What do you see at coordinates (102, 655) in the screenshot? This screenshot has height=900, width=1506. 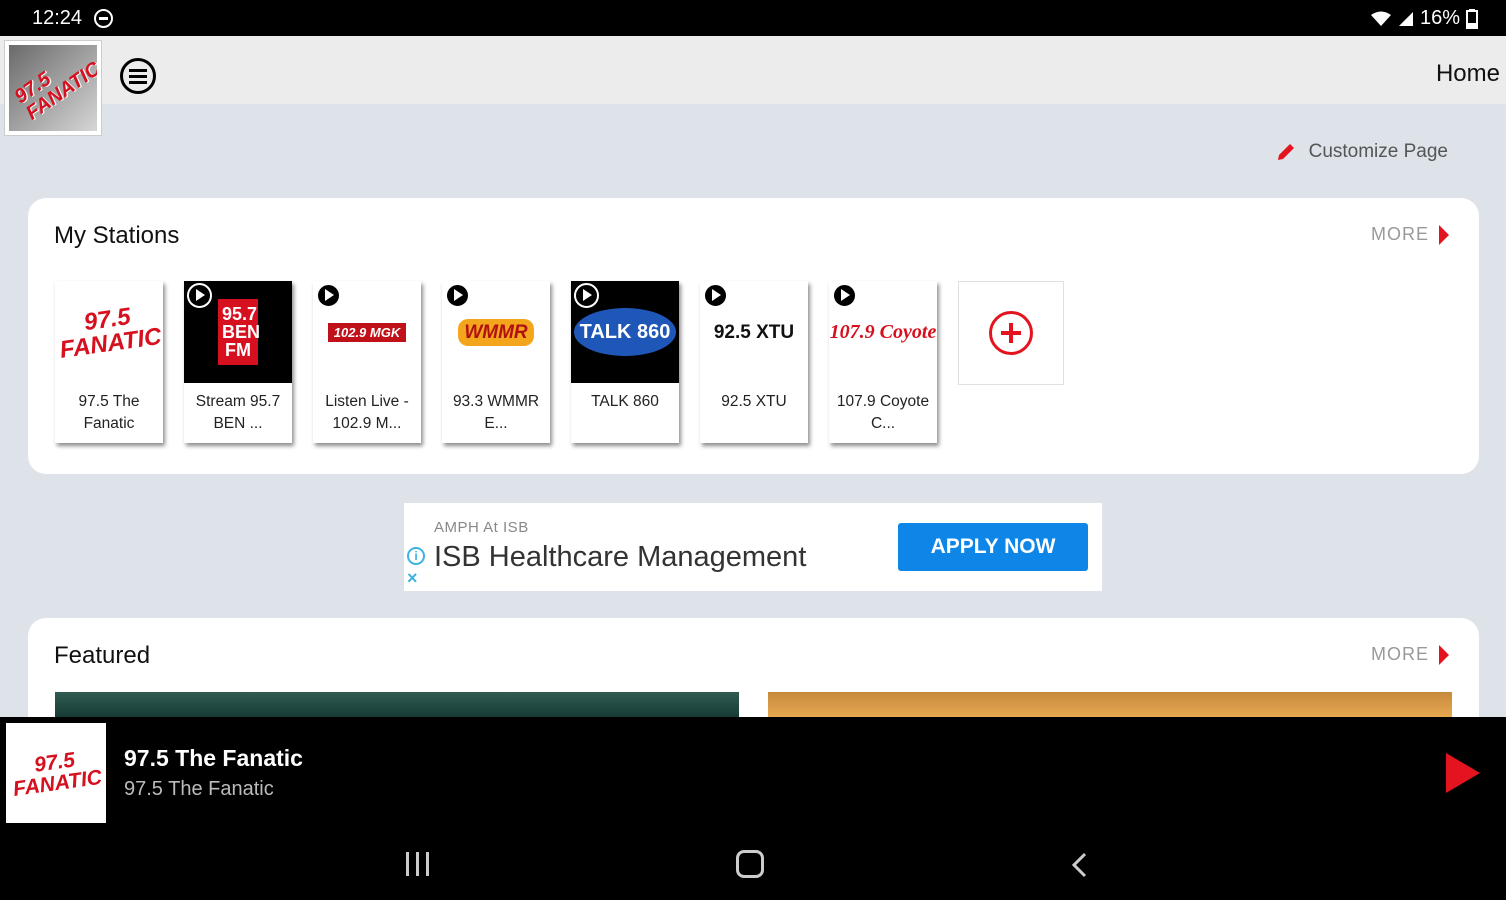 I see `featured-title: Featured` at bounding box center [102, 655].